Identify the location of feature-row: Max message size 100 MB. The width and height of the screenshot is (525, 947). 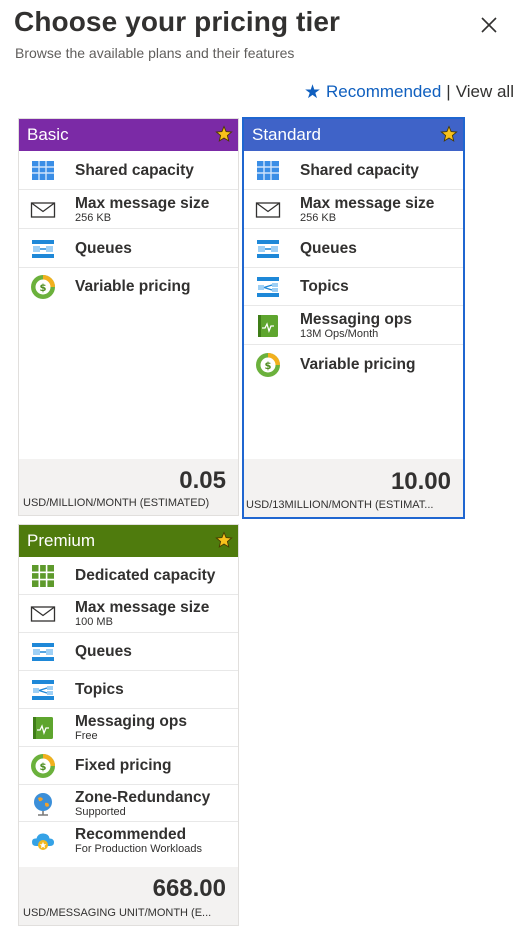
(128, 614).